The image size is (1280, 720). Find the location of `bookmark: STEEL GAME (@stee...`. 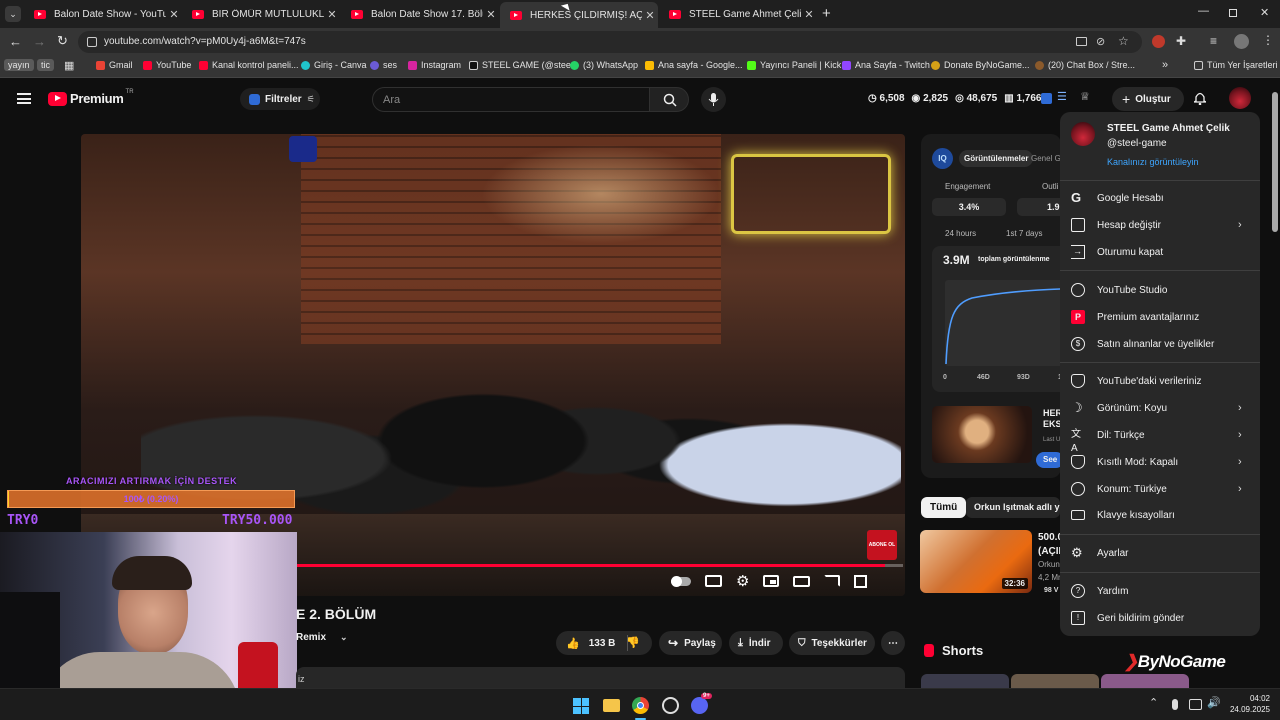

bookmark: STEEL GAME (@stee... is located at coordinates (523, 65).